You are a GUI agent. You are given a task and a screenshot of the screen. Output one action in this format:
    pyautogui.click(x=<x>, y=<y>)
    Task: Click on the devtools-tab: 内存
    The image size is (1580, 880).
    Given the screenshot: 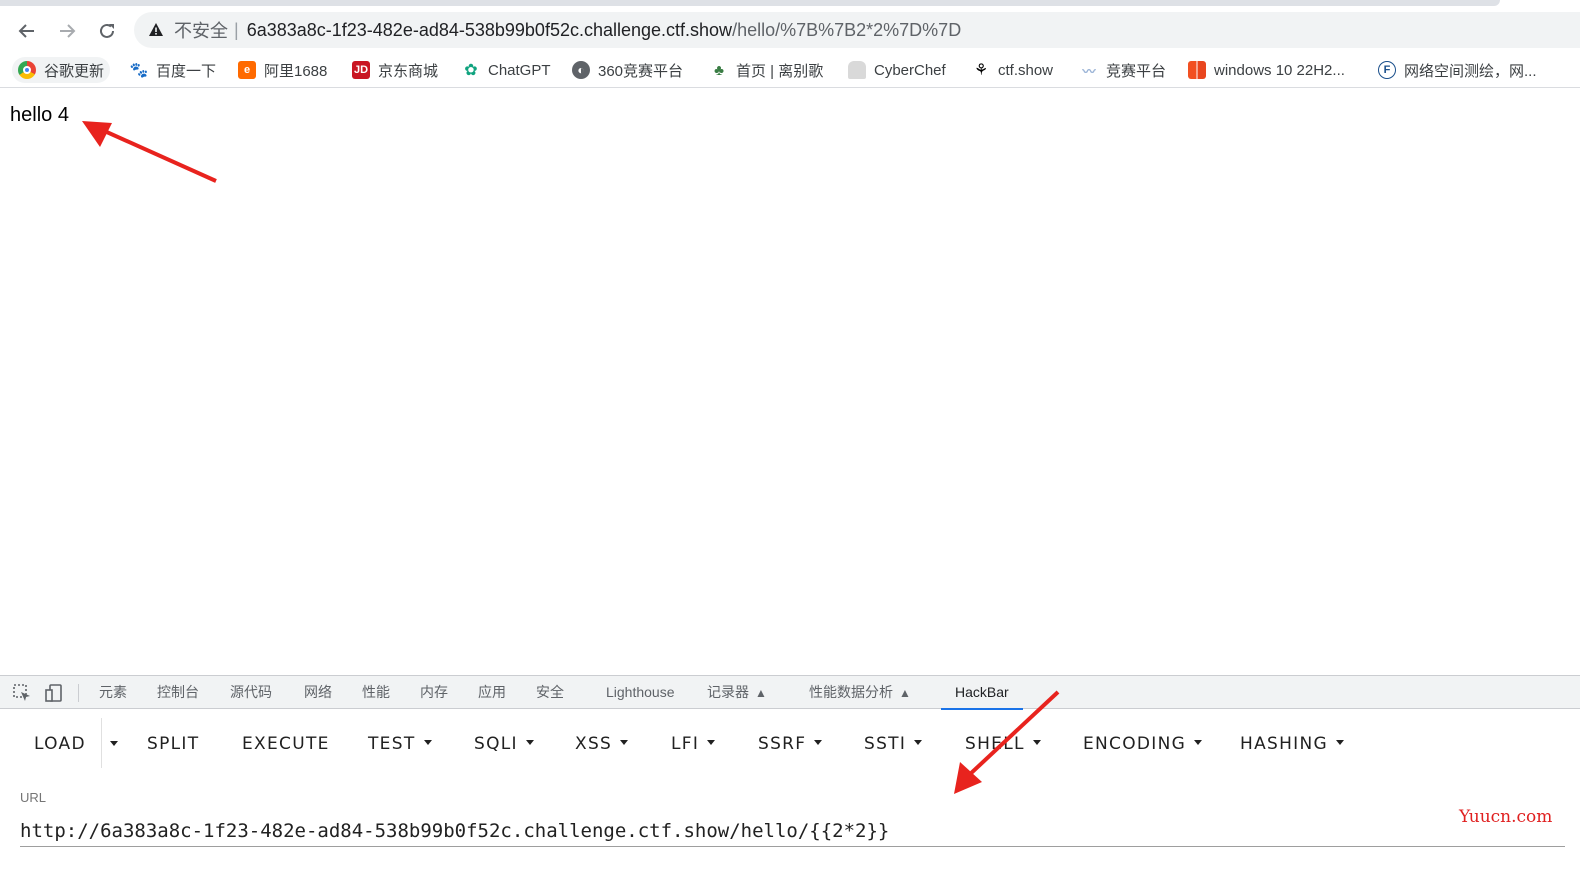 What is the action you would take?
    pyautogui.click(x=434, y=692)
    